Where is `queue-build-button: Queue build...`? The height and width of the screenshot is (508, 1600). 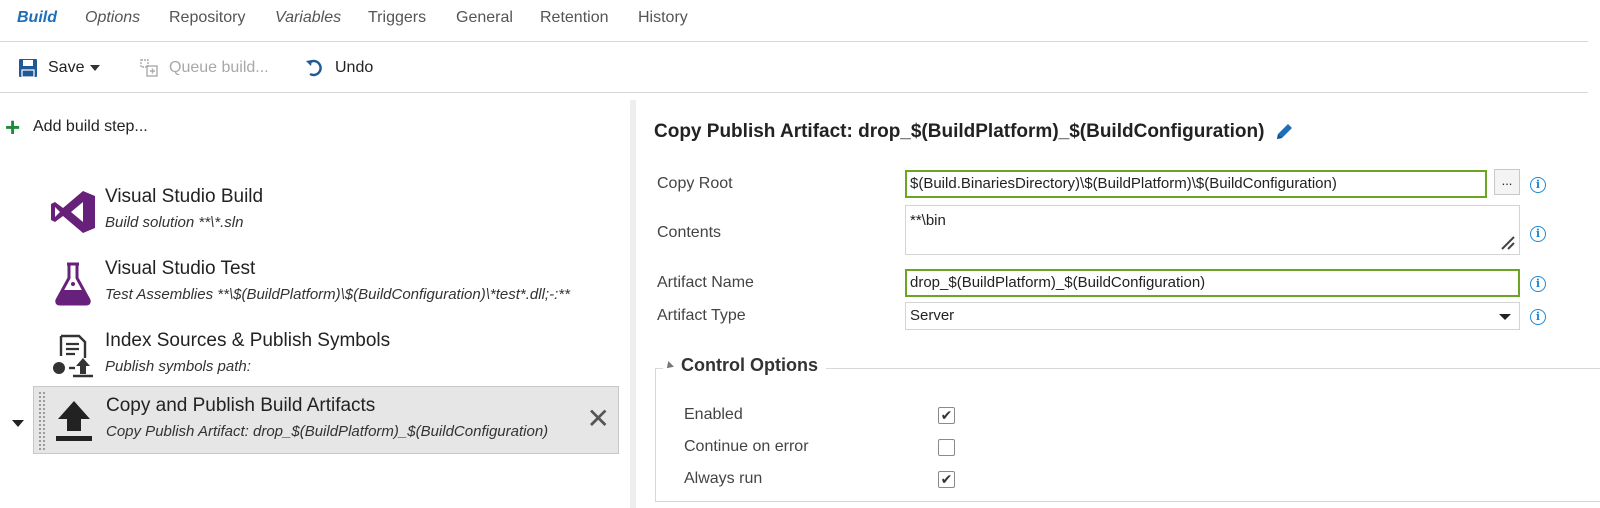
queue-build-button: Queue build... is located at coordinates (204, 68).